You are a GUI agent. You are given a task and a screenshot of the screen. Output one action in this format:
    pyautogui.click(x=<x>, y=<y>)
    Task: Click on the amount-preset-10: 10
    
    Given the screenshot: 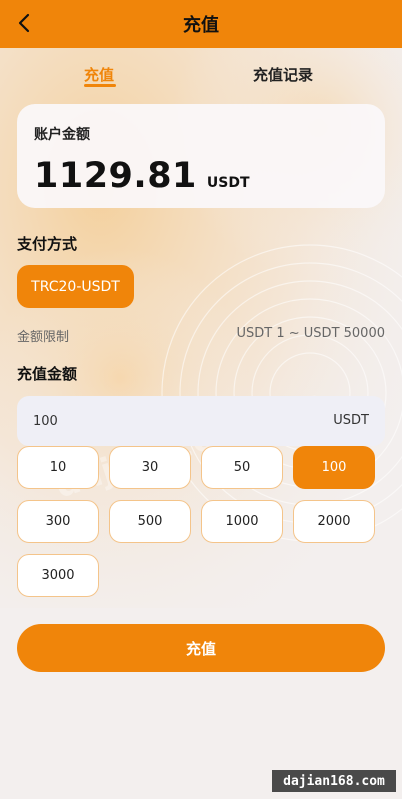 What is the action you would take?
    pyautogui.click(x=58, y=467)
    